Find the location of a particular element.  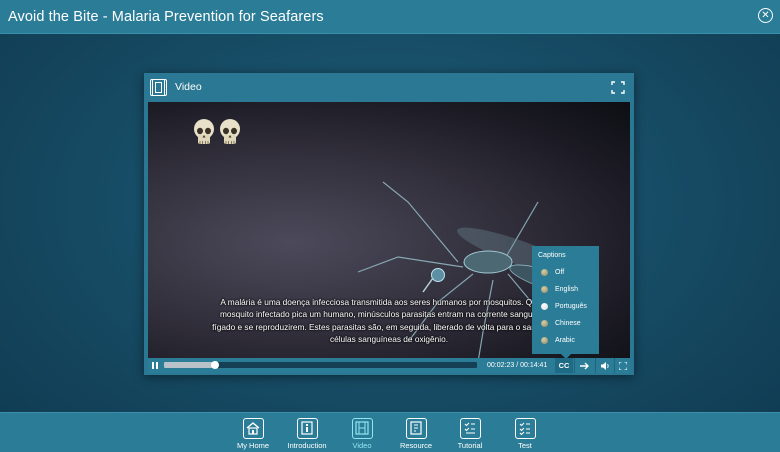

nav-label: Introduction is located at coordinates (307, 445).